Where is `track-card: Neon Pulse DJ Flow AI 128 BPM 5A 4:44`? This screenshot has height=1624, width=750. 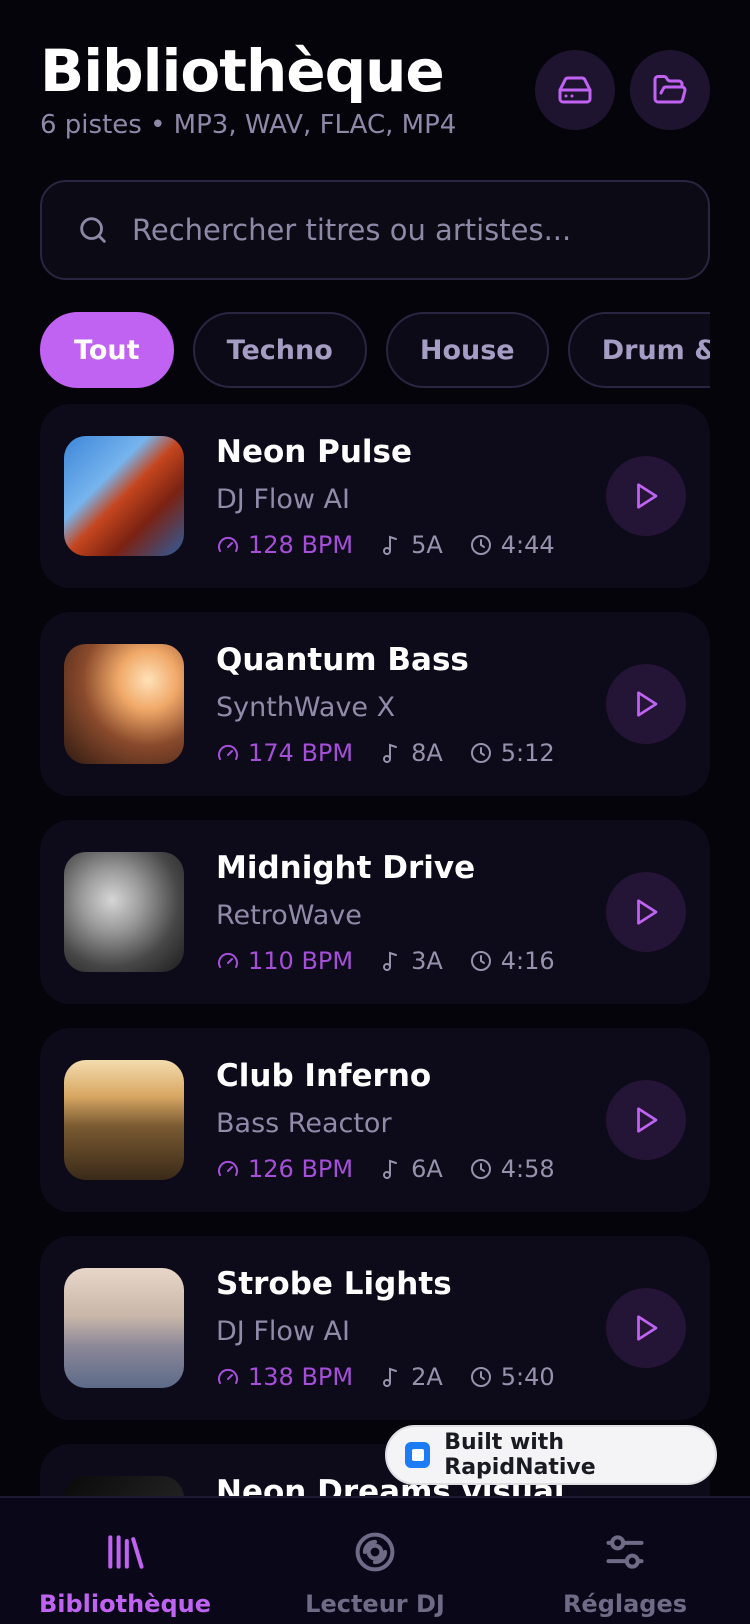
track-card: Neon Pulse DJ Flow AI 128 BPM 5A 4:44 is located at coordinates (375, 496).